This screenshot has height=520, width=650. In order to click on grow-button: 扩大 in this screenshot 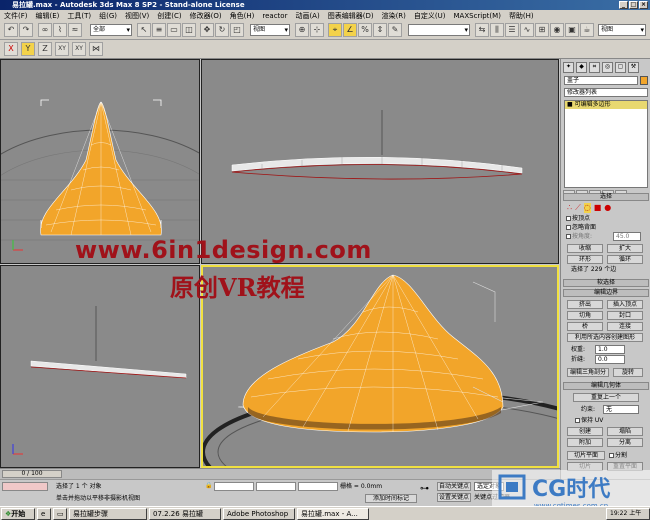, I will do `click(625, 248)`.